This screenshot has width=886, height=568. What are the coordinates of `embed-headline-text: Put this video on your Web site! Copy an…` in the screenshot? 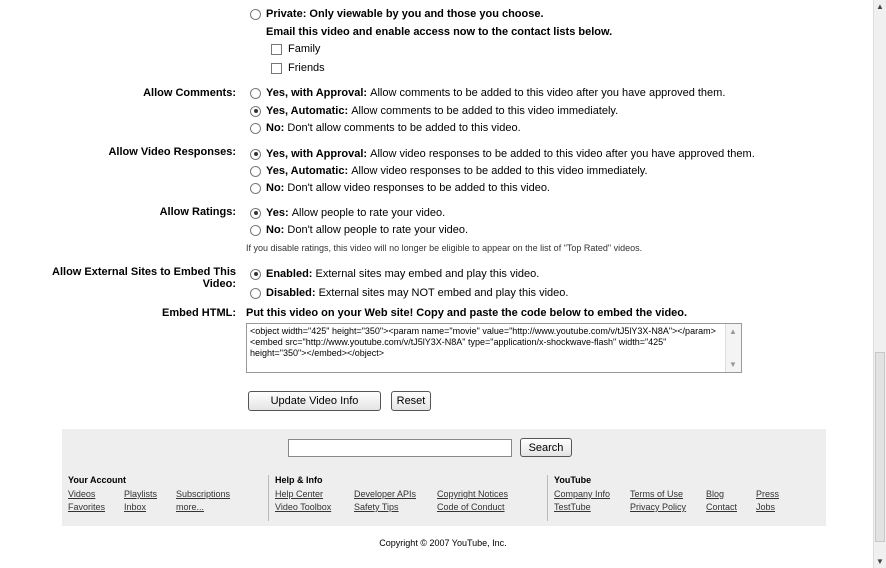 It's located at (467, 313).